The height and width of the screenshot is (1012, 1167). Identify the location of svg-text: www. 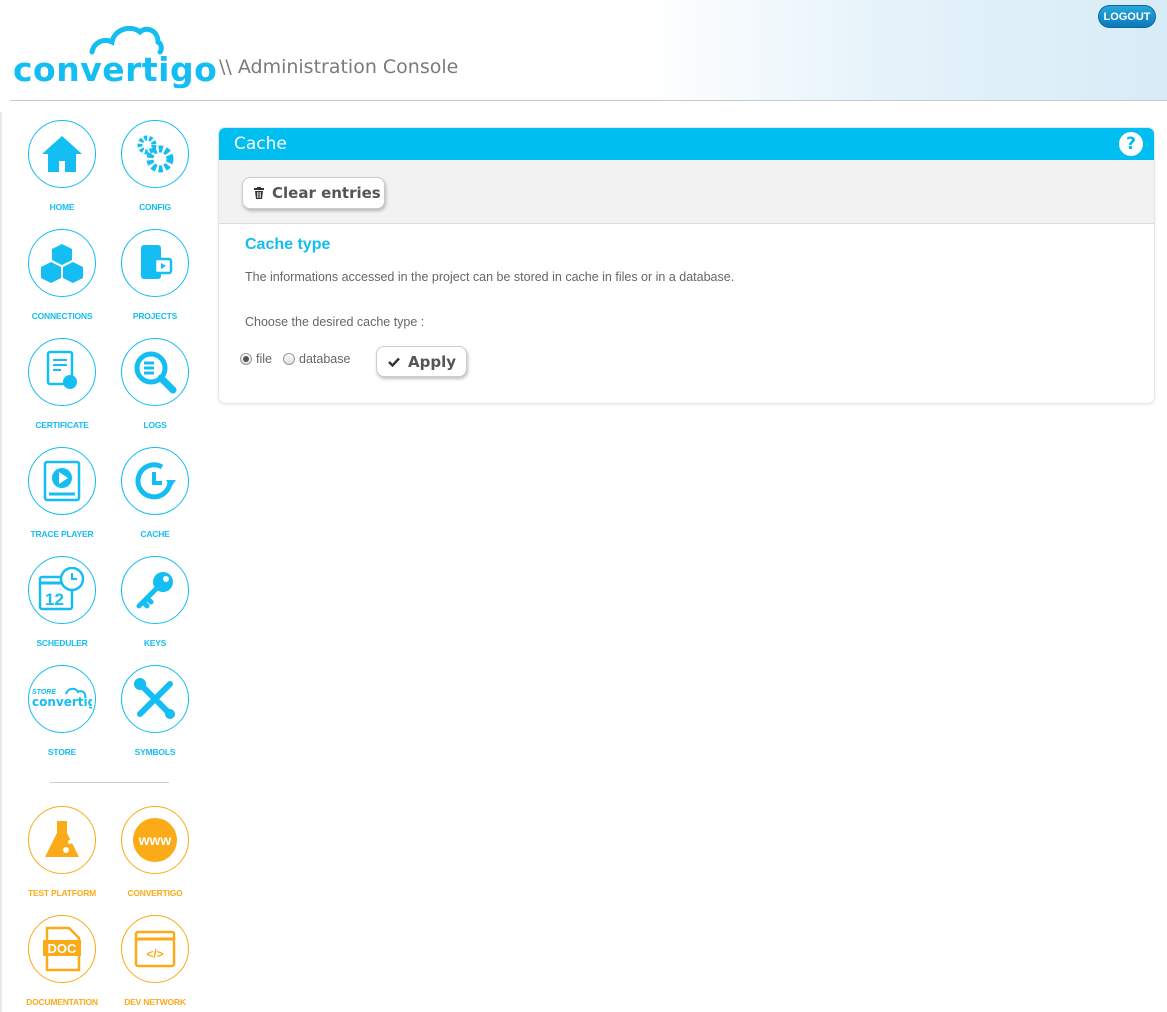
(155, 840).